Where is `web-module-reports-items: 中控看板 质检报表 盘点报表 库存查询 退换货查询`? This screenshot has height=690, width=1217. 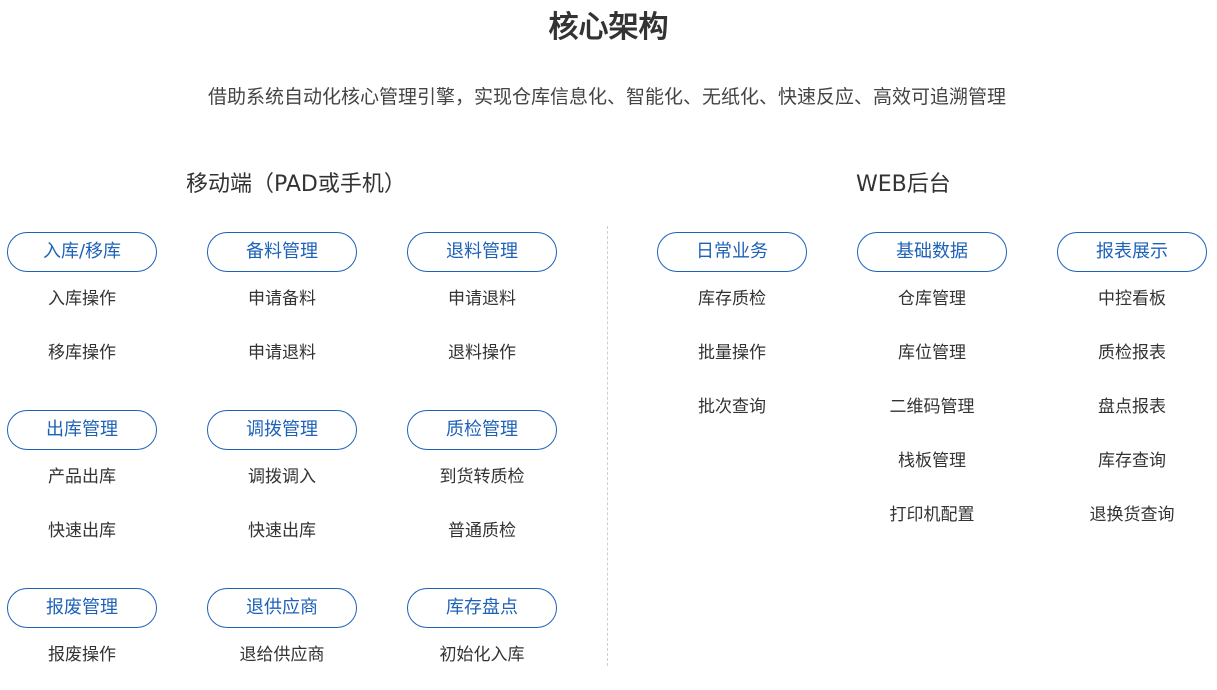
web-module-reports-items: 中控看板 质检报表 盘点报表 库存查询 退换货查询 is located at coordinates (1132, 407).